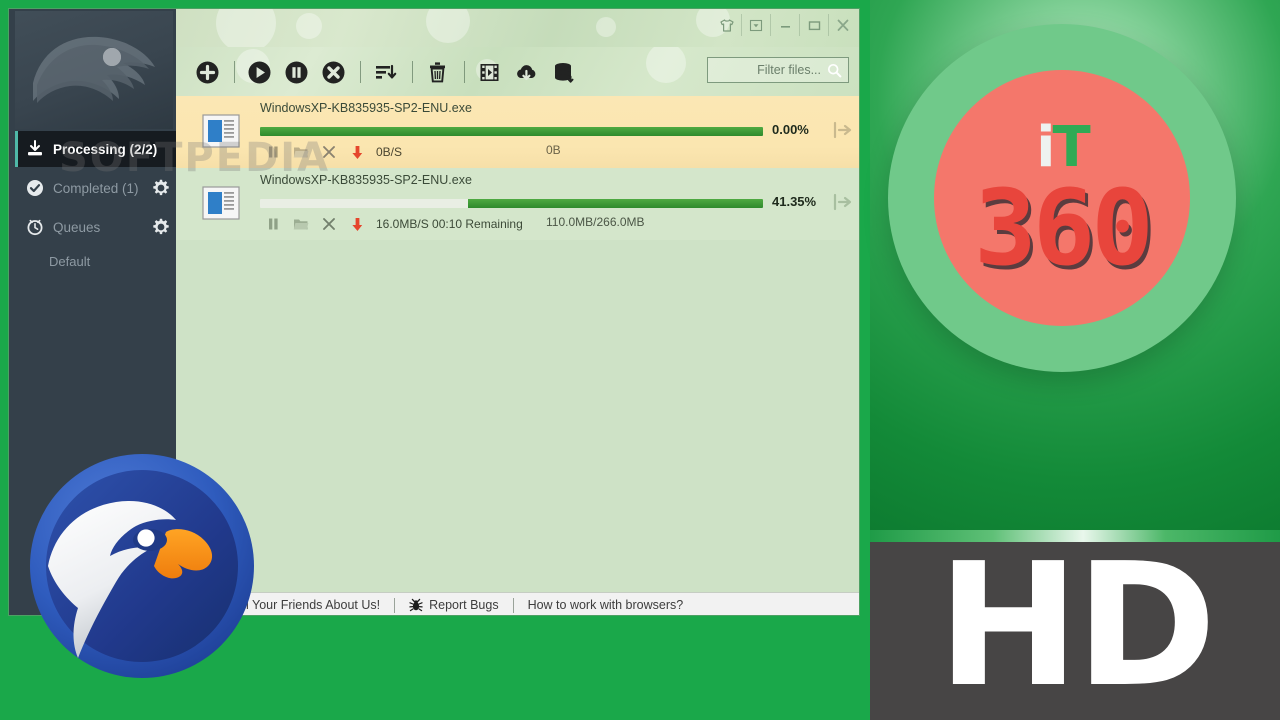 This screenshot has width=1280, height=720. I want to click on it360-badge-inner: iT 360, so click(1062, 198).